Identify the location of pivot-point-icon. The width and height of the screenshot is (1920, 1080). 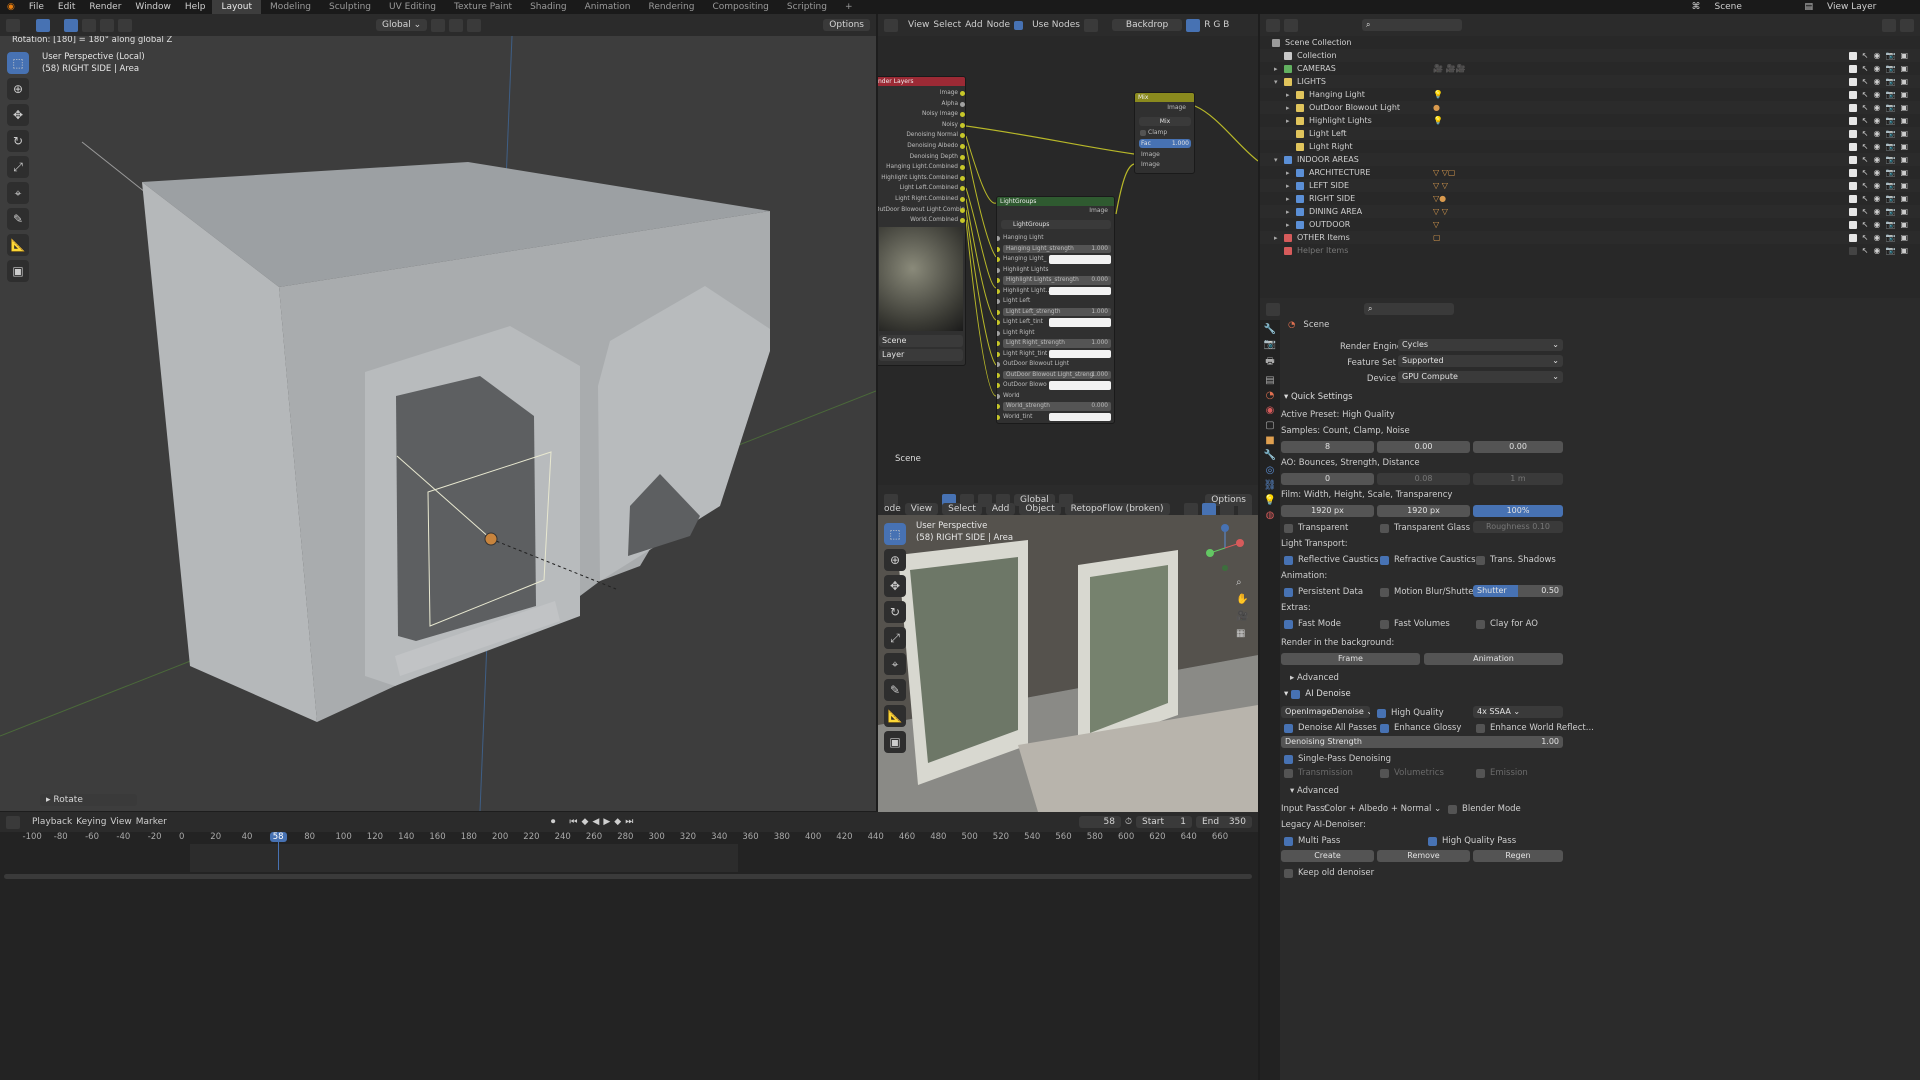
(438, 25).